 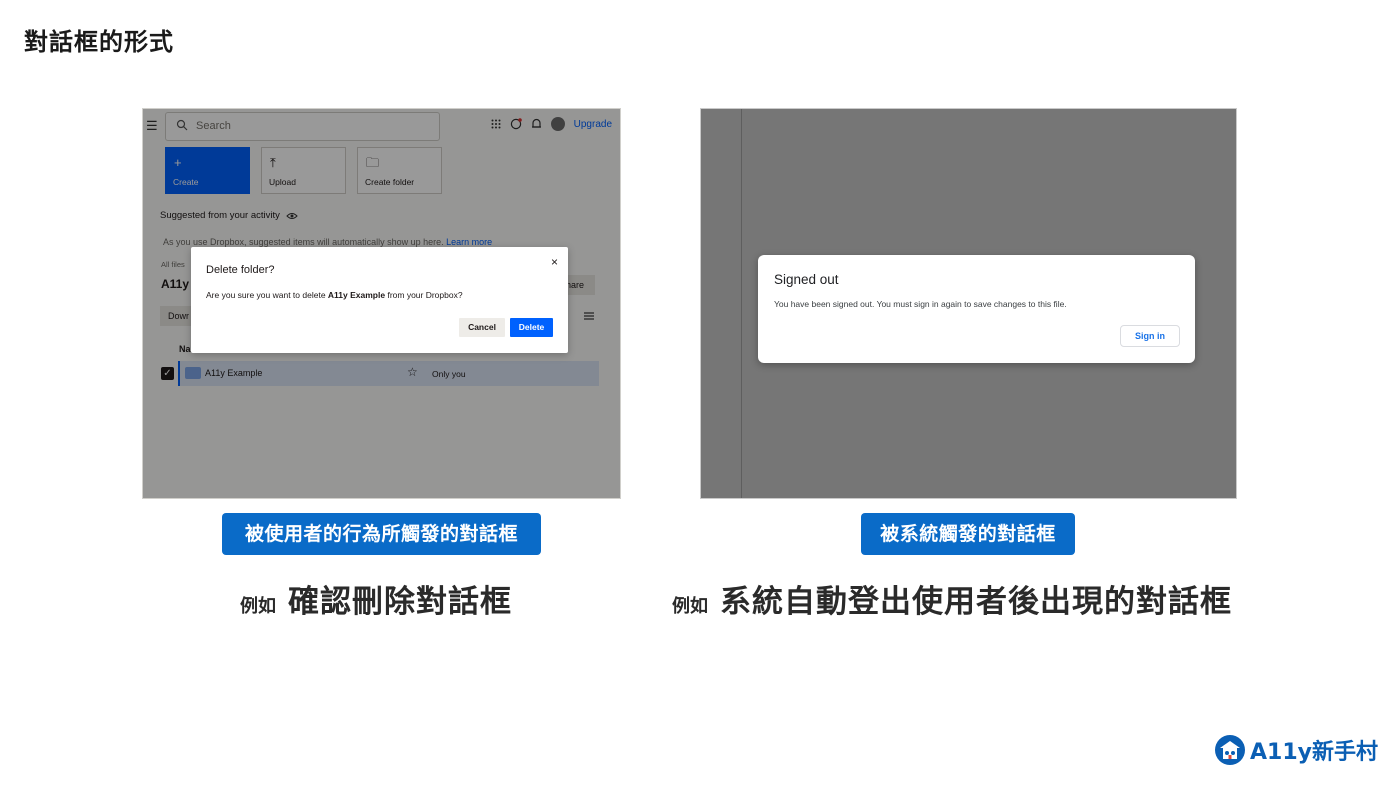 What do you see at coordinates (99, 42) in the screenshot?
I see `slide-title: 對話框的形式` at bounding box center [99, 42].